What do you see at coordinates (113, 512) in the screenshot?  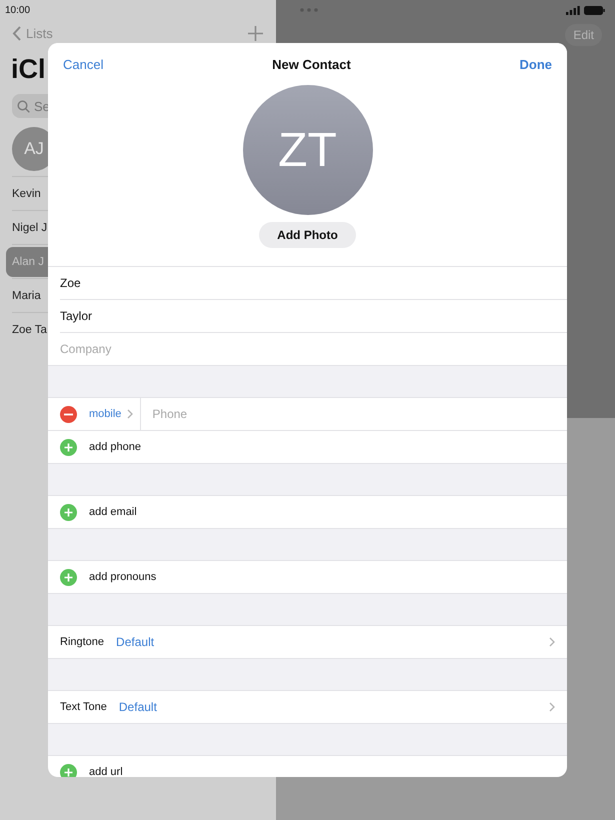 I see `add-field-label: add email` at bounding box center [113, 512].